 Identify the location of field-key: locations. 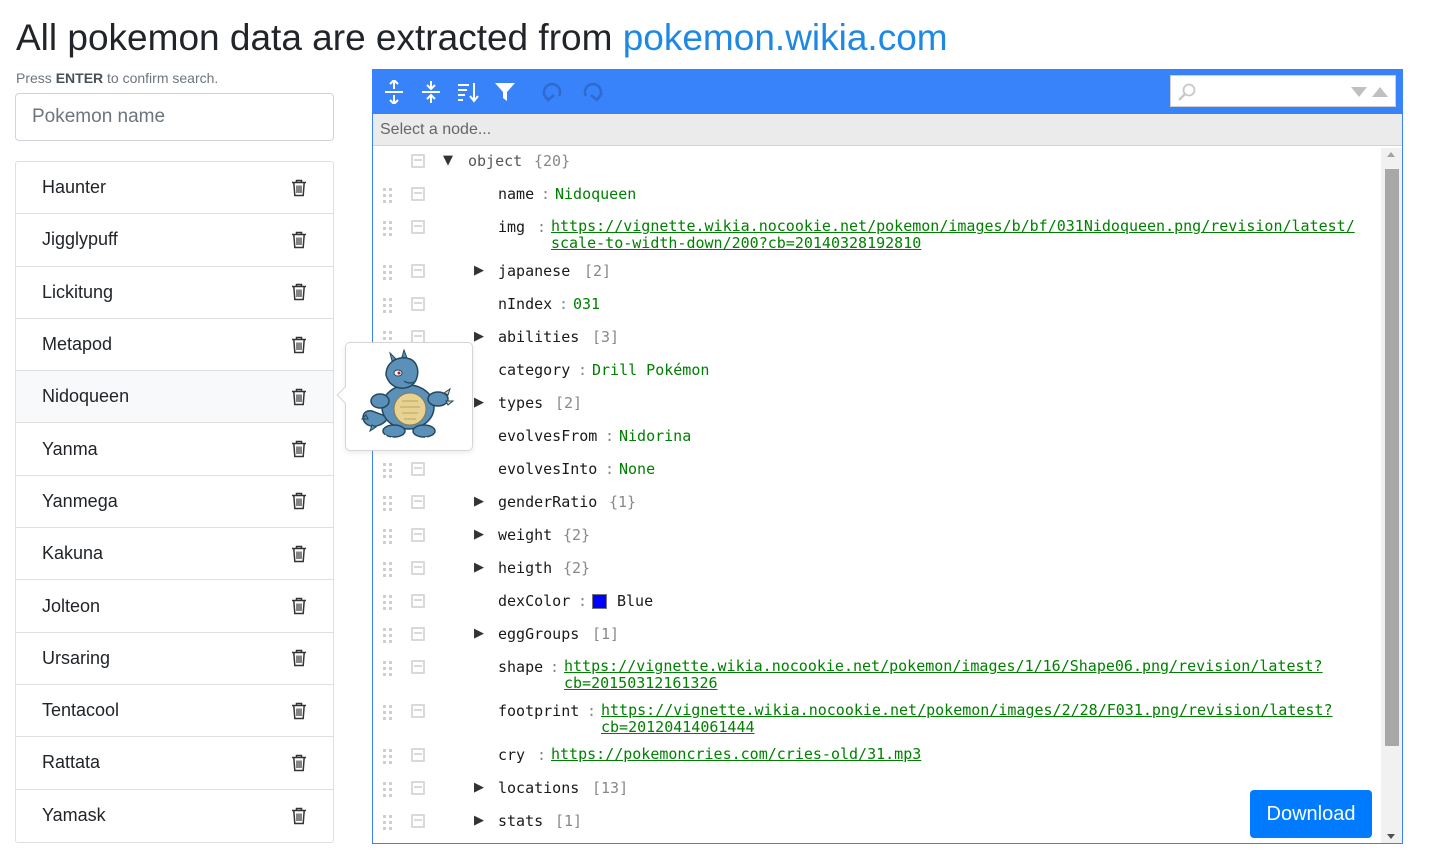
(538, 788).